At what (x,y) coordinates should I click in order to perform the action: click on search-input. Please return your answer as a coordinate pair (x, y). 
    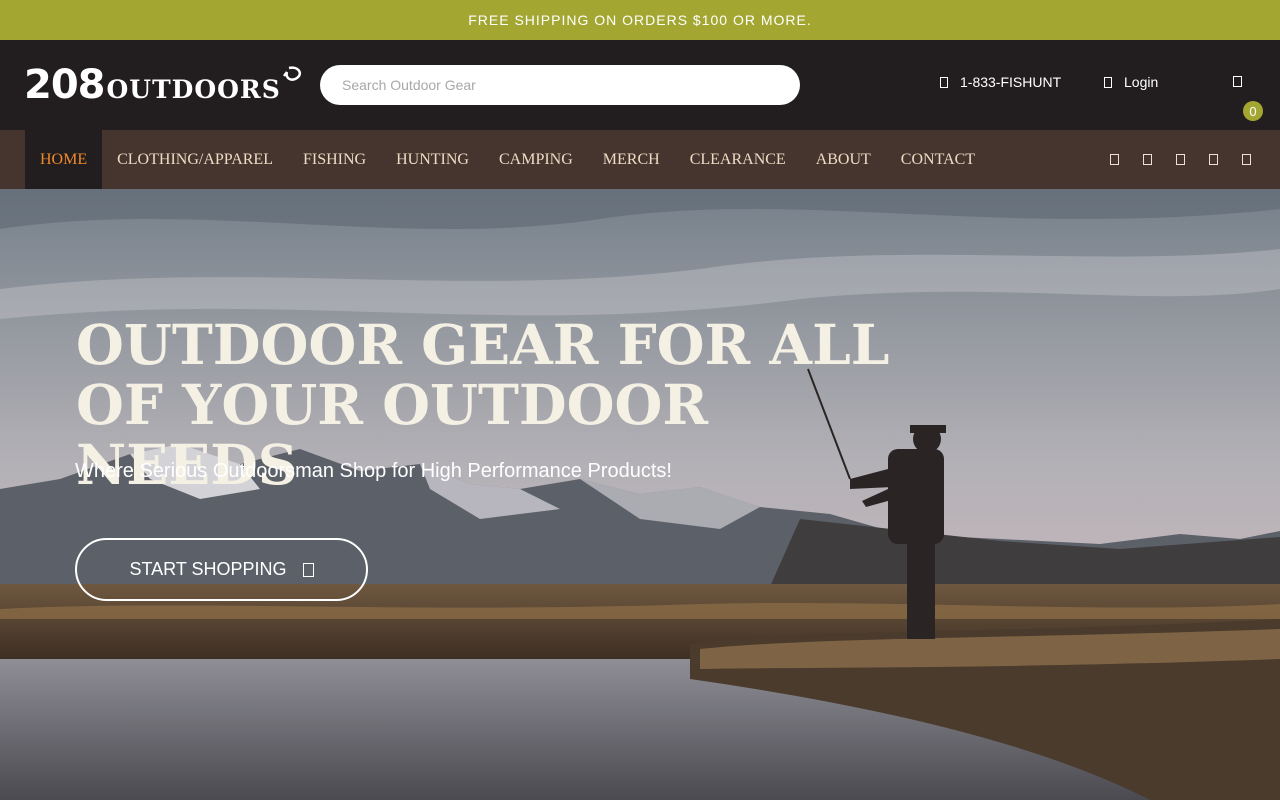
    Looking at the image, I should click on (560, 85).